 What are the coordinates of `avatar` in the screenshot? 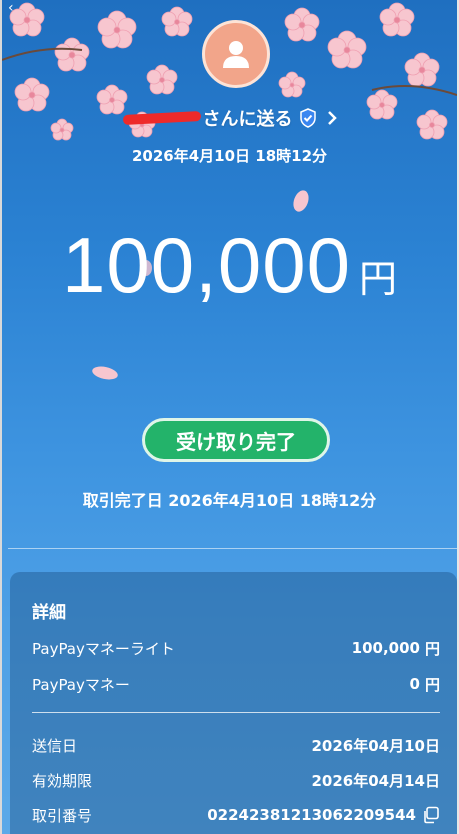 It's located at (236, 54).